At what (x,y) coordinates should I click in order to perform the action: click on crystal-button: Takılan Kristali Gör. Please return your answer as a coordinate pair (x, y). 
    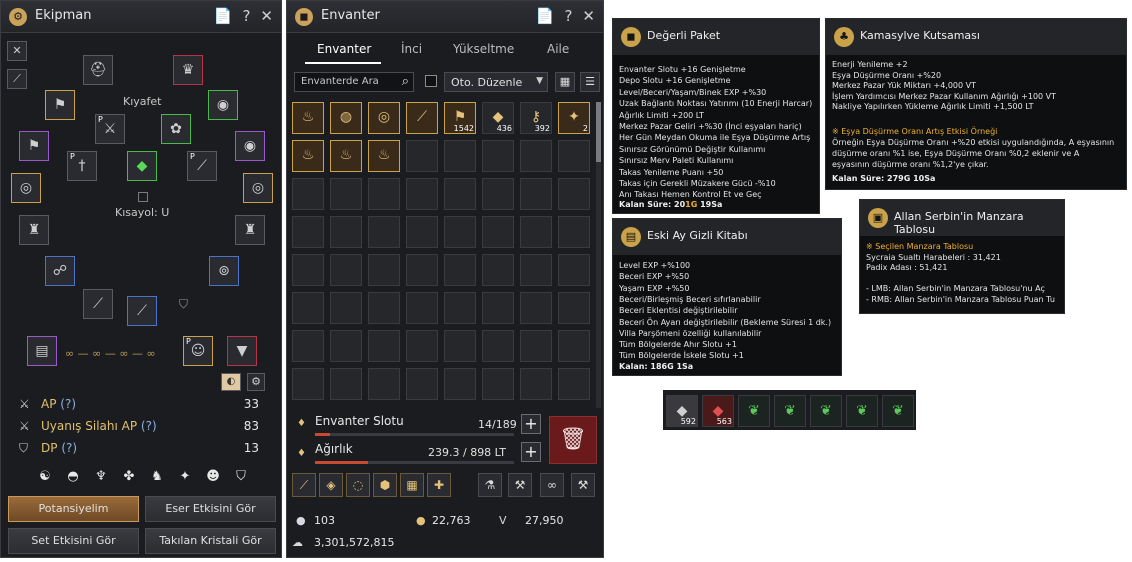
    Looking at the image, I should click on (210, 541).